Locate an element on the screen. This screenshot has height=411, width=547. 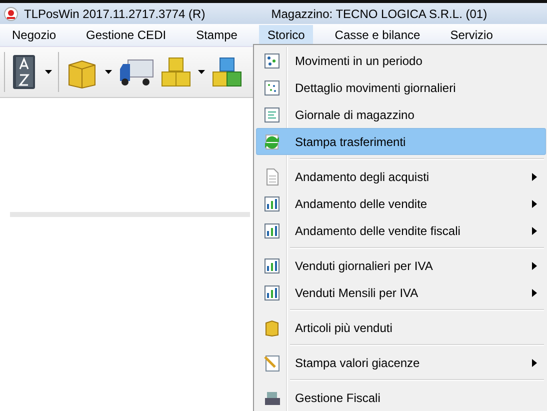
menu-item: Stampa valori giacenze is located at coordinates (401, 362).